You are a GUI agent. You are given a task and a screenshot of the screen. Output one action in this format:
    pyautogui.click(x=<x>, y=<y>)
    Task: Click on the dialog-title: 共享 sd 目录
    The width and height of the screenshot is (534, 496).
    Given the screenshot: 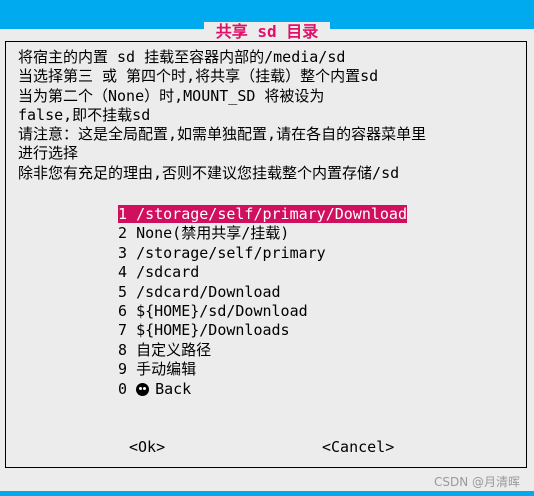 What is the action you would take?
    pyautogui.click(x=267, y=31)
    